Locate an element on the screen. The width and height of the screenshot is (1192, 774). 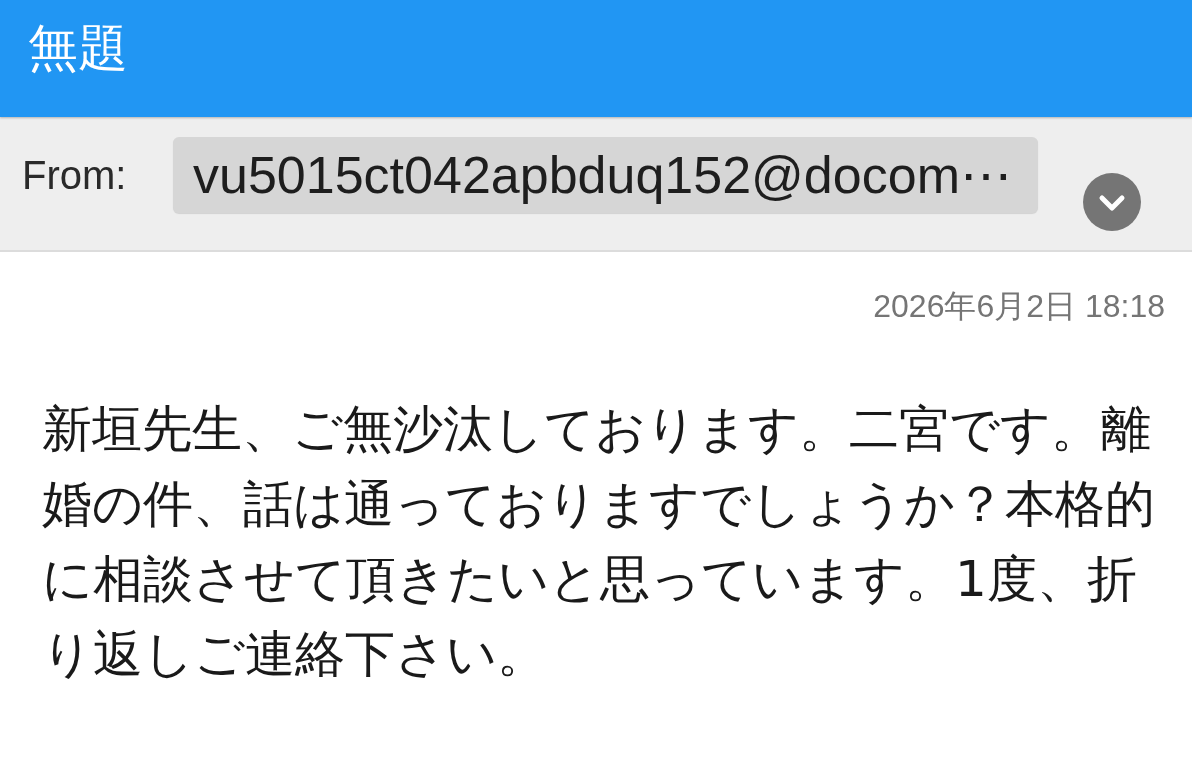
message-date: 2026年6月2日 18:18 is located at coordinates (1019, 306).